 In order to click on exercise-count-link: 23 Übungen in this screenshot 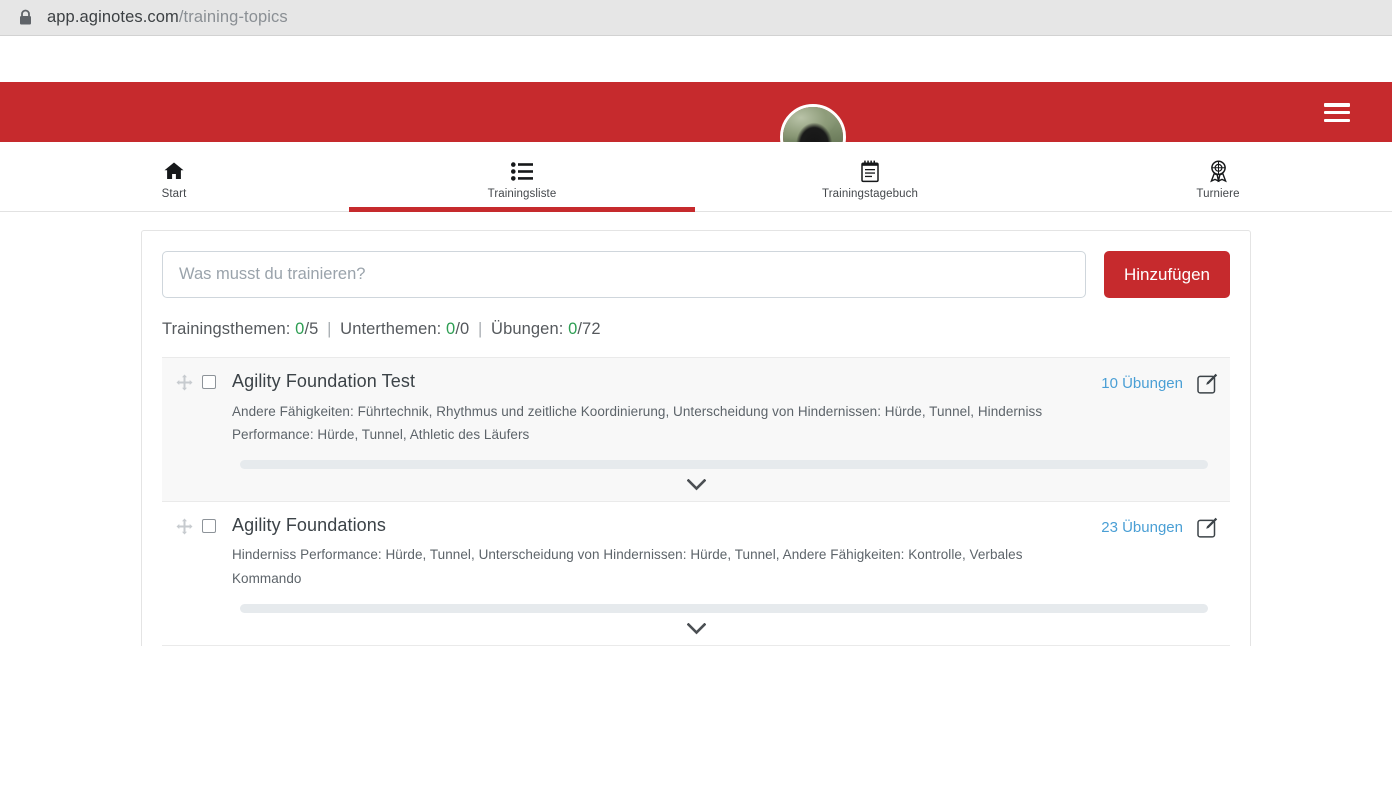, I will do `click(1142, 526)`.